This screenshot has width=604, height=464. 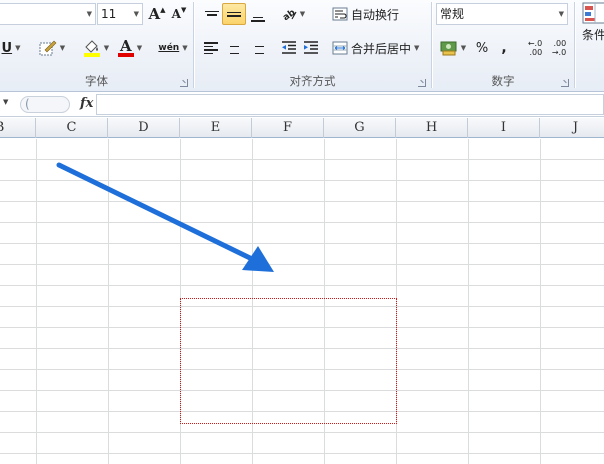 I want to click on annotation-arrow, so click(x=165, y=217).